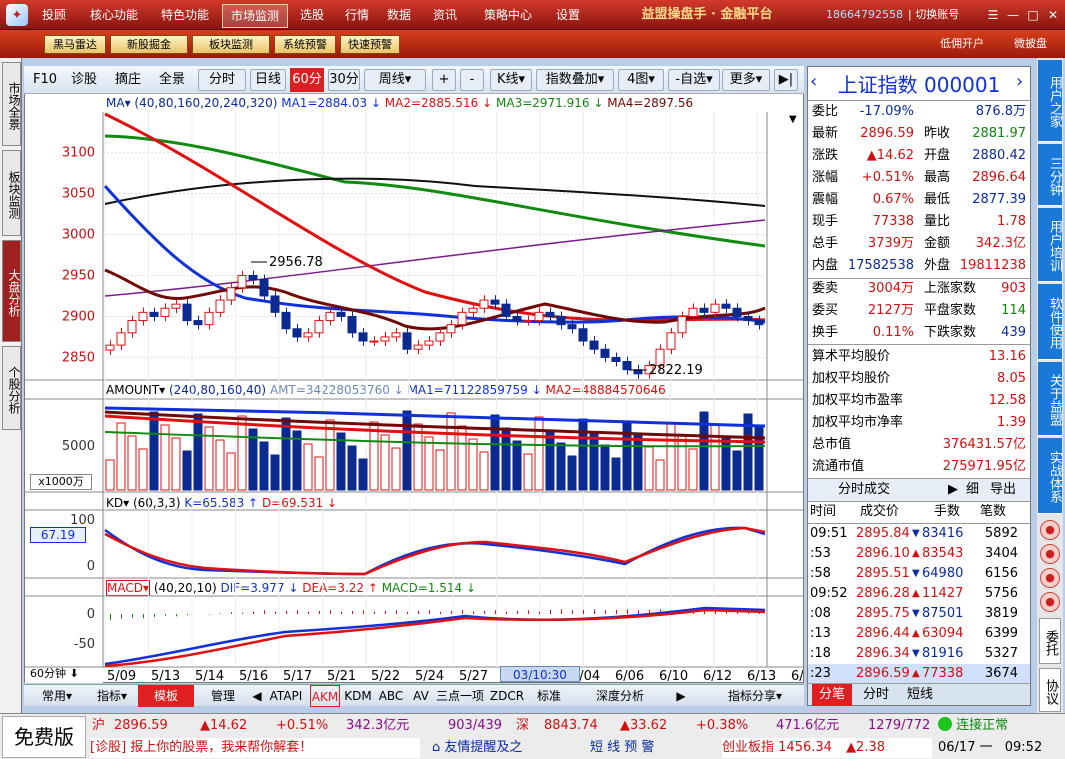 This screenshot has height=759, width=1065. What do you see at coordinates (575, 80) in the screenshot?
I see `chart-tool-12: 指数叠加▾` at bounding box center [575, 80].